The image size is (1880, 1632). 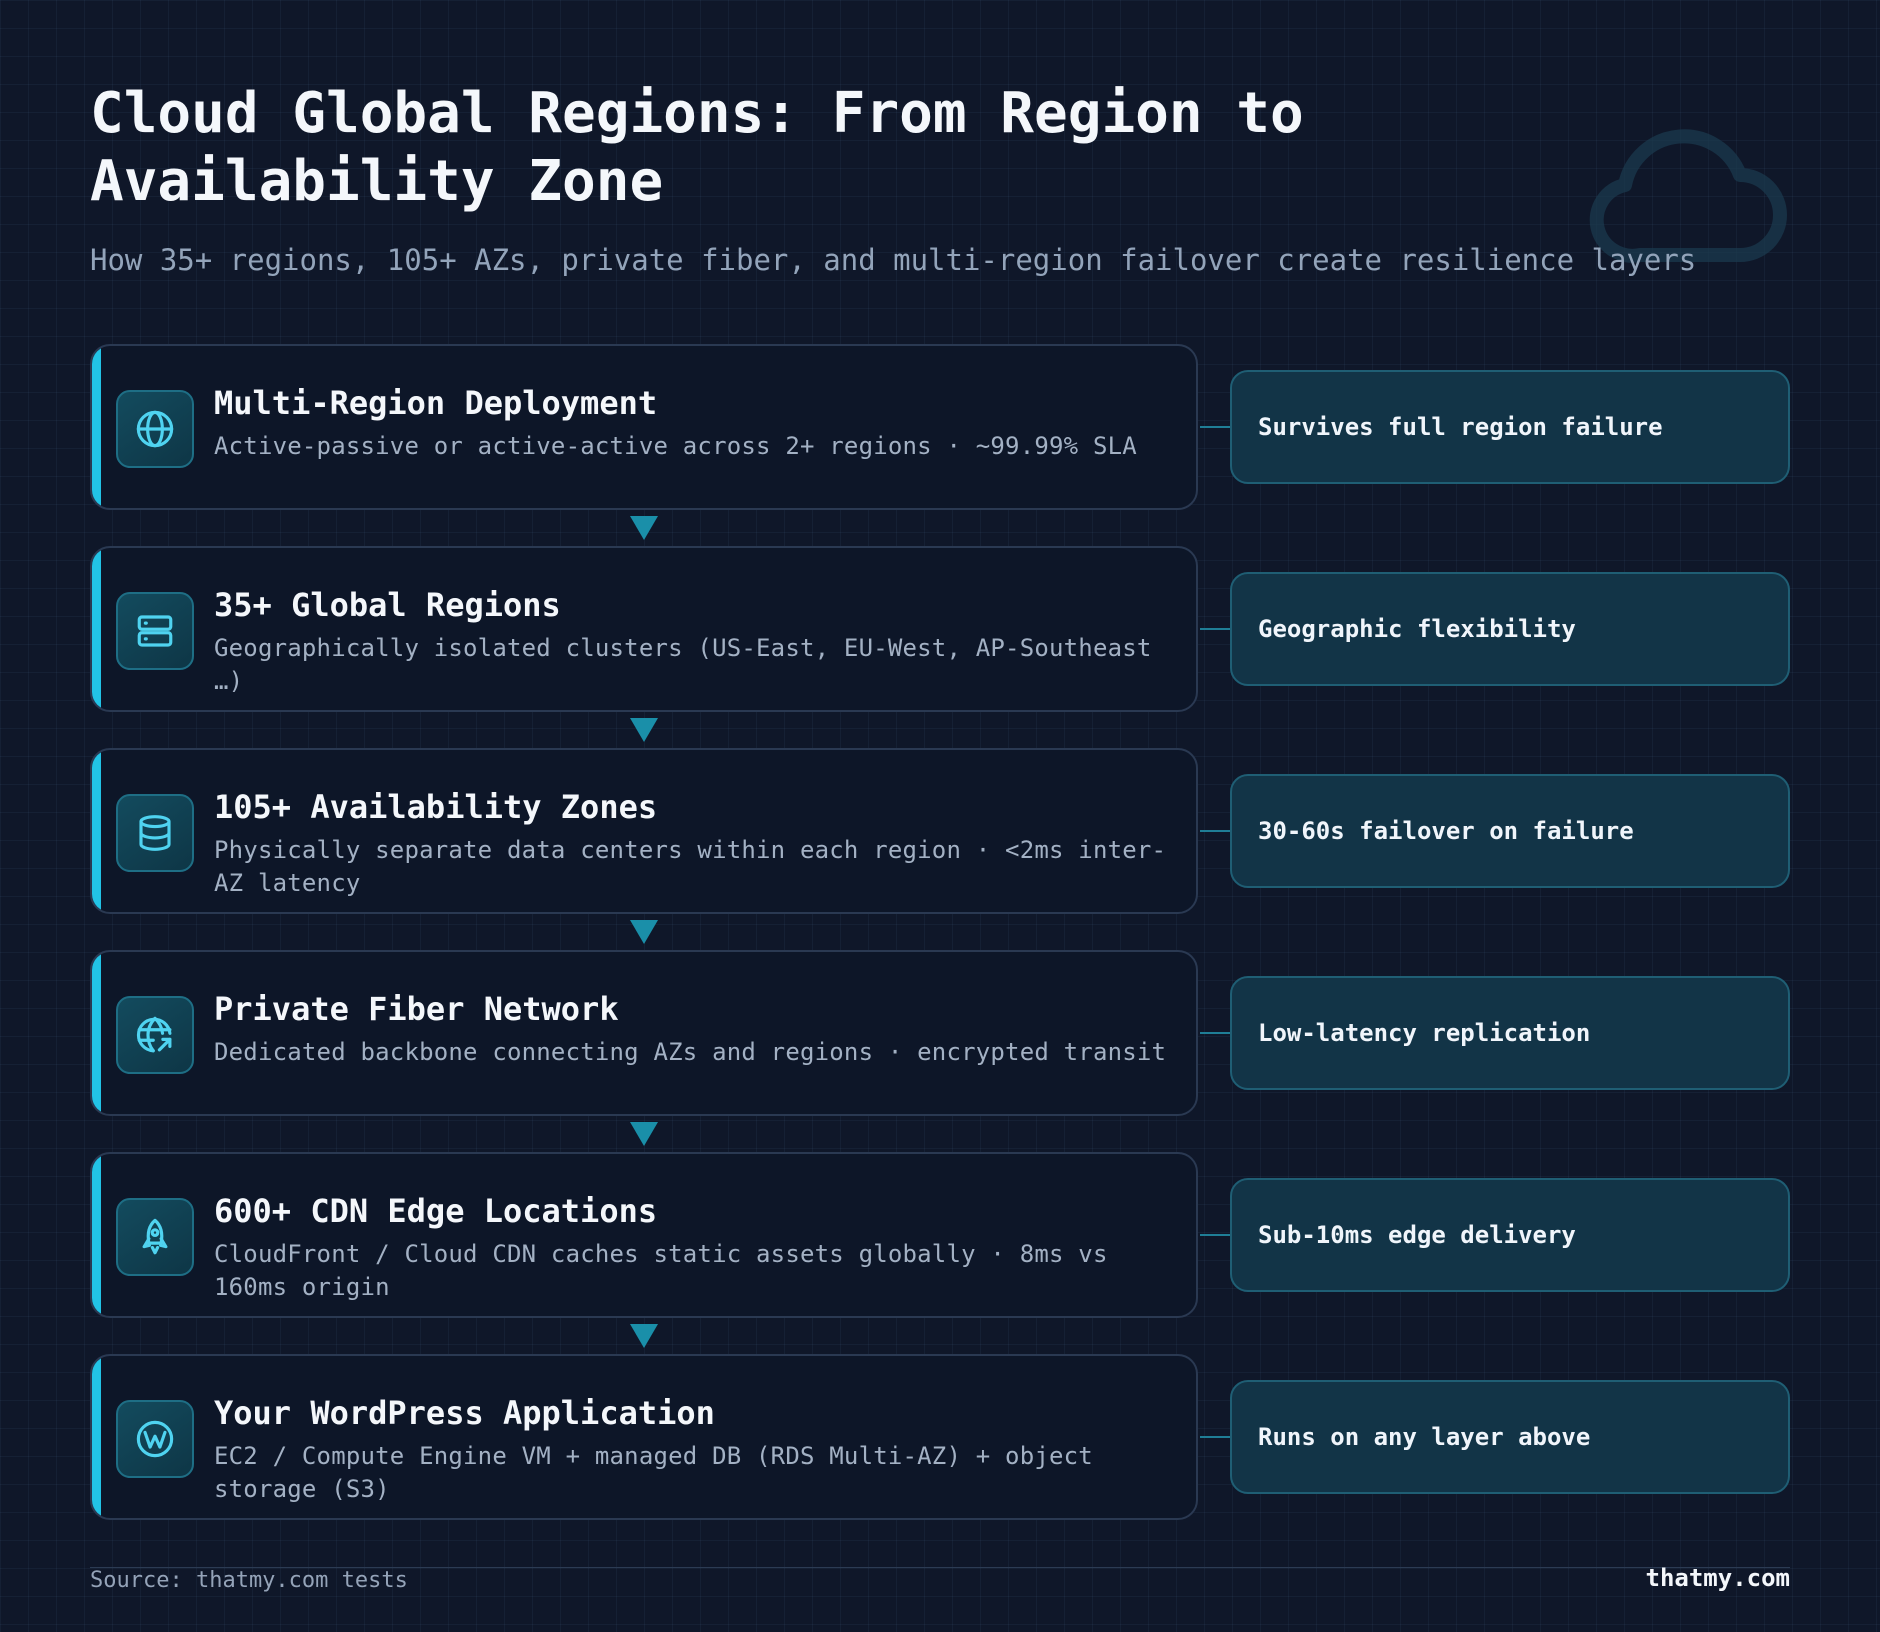 What do you see at coordinates (1417, 629) in the screenshot?
I see `outcome-text: Geographic flexibility` at bounding box center [1417, 629].